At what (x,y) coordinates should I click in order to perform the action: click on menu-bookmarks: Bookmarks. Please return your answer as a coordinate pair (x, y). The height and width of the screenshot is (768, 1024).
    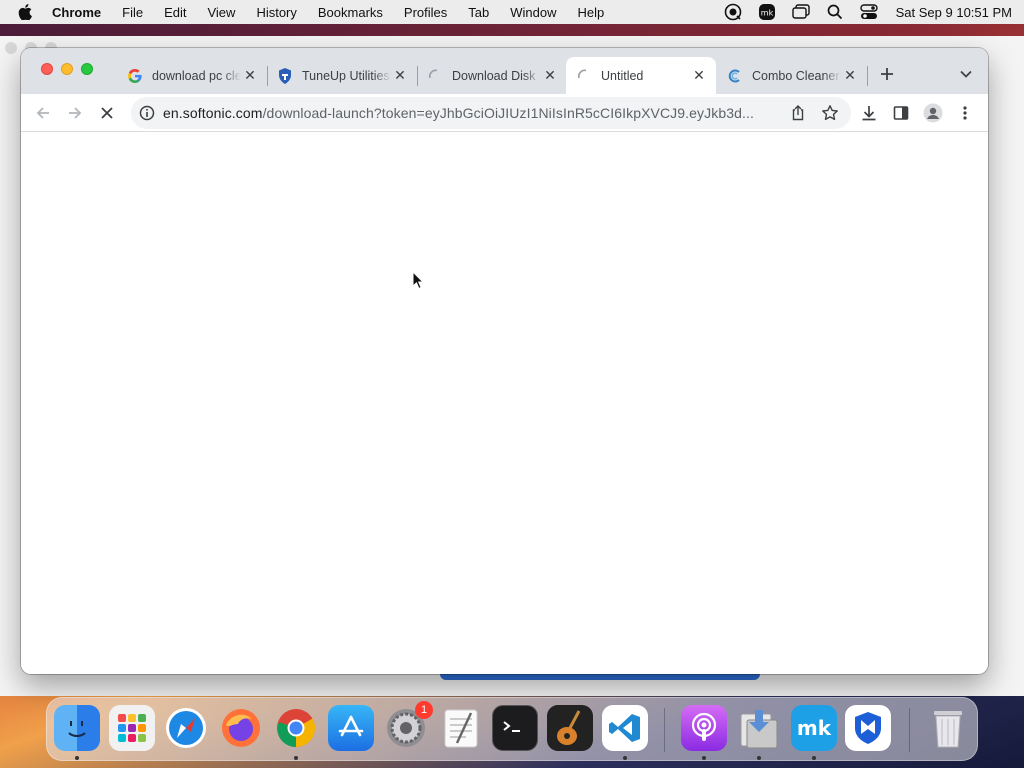
    Looking at the image, I should click on (350, 12).